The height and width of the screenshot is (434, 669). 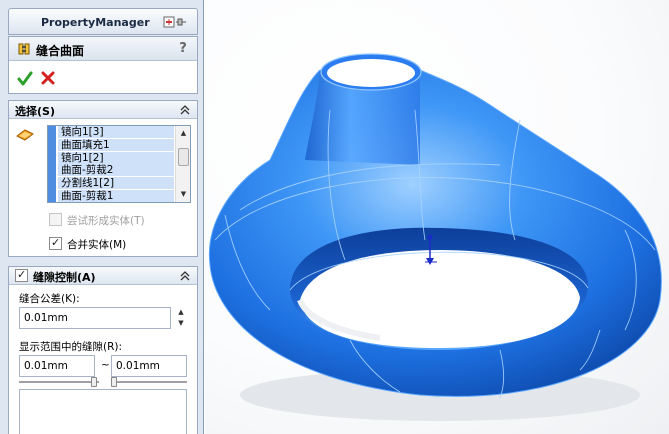 What do you see at coordinates (183, 157) in the screenshot?
I see `scroll-thumb` at bounding box center [183, 157].